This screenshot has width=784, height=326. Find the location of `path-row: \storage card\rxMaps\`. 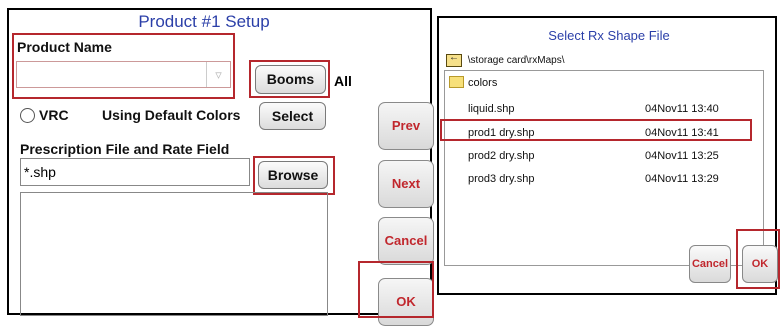

path-row: \storage card\rxMaps\ is located at coordinates (505, 61).